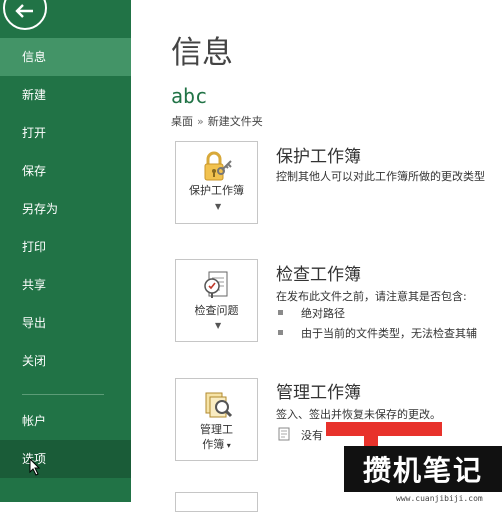 The width and height of the screenshot is (503, 512). Describe the element at coordinates (65, 361) in the screenshot. I see `nav-item-close: 关闭` at that location.